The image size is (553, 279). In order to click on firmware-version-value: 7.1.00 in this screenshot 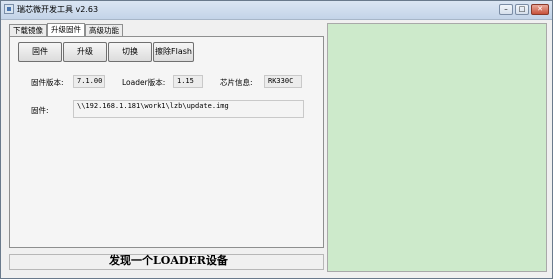, I will do `click(89, 81)`.